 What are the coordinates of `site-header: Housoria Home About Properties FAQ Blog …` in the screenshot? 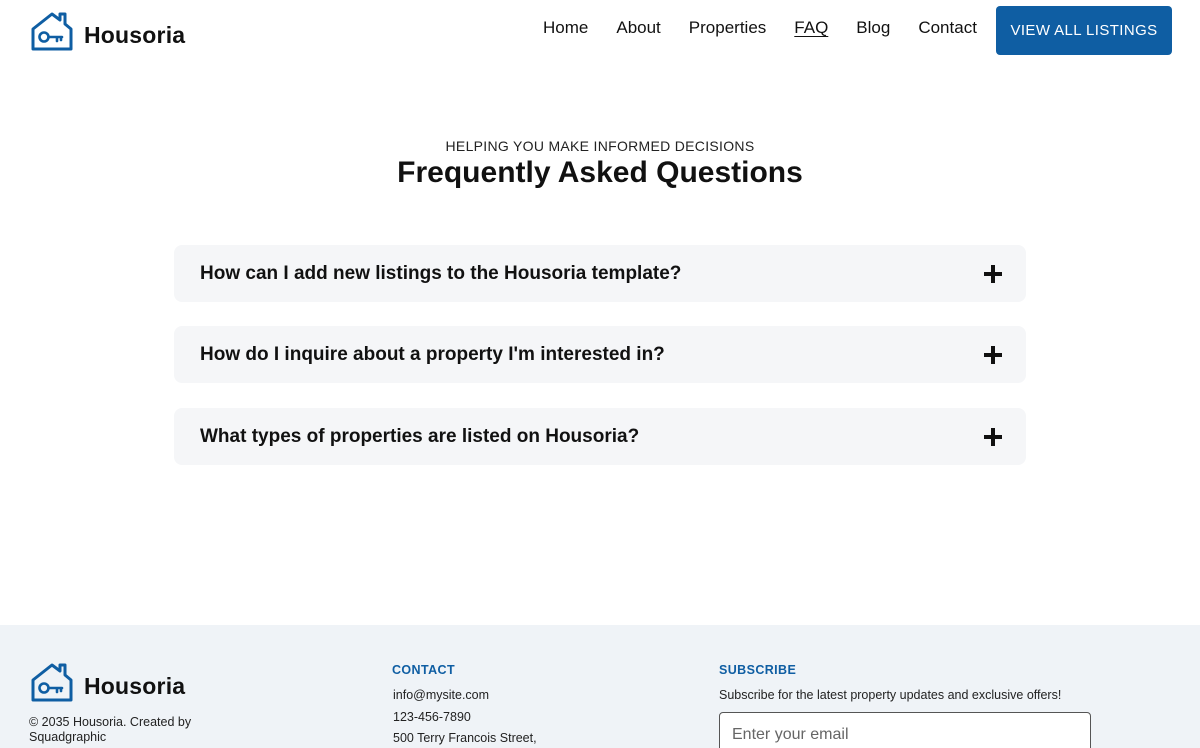 It's located at (600, 35).